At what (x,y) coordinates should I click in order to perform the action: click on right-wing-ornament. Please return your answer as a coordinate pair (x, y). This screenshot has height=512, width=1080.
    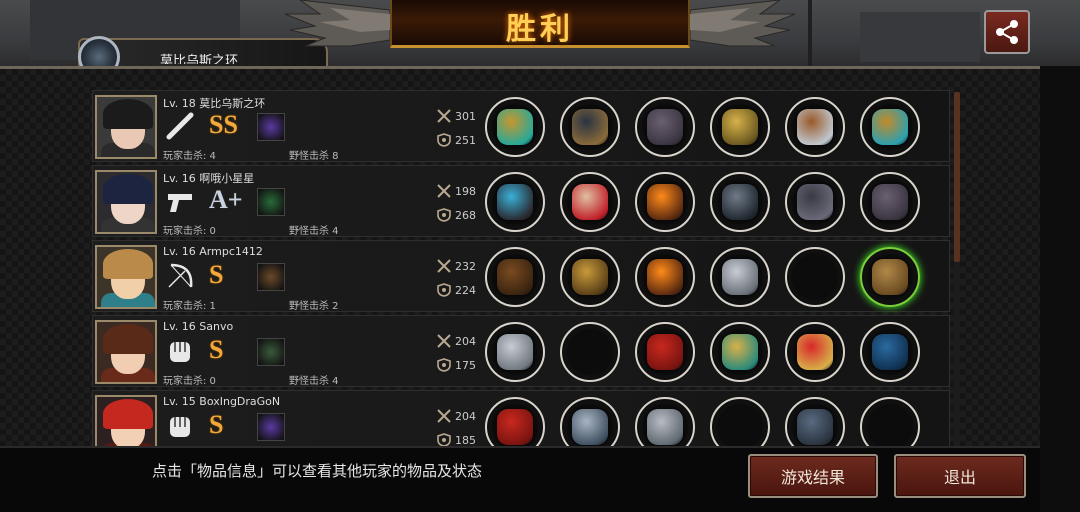
    Looking at the image, I should click on (743, 23).